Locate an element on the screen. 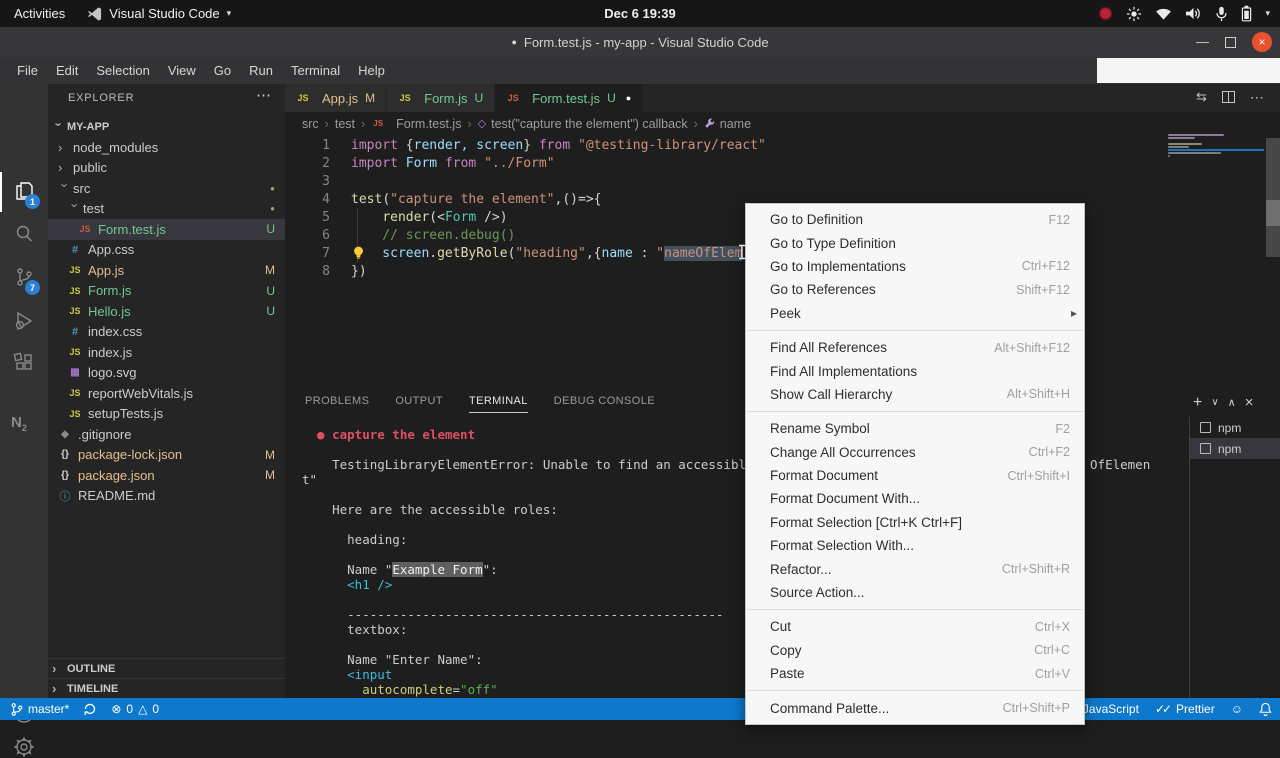 Image resolution: width=1280 pixels, height=758 pixels. run-debug-icon is located at coordinates (24, 321).